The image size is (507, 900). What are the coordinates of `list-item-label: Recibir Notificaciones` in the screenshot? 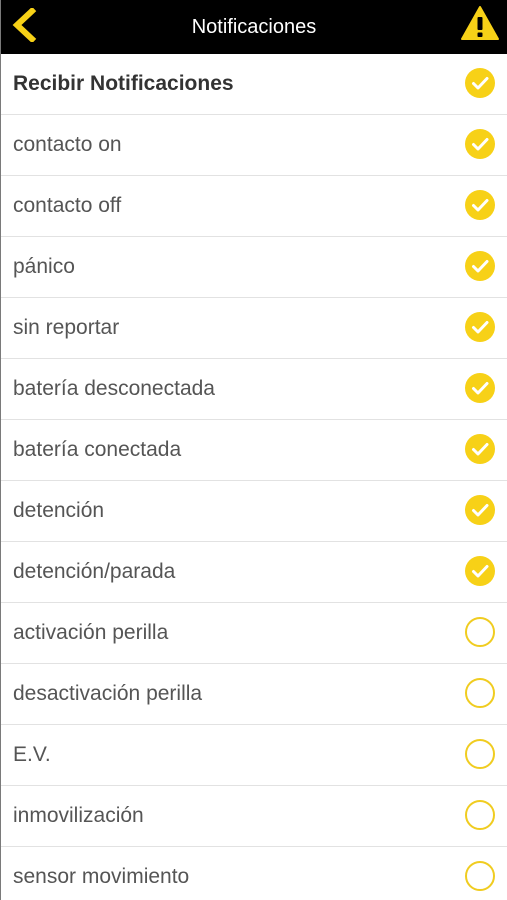 It's located at (123, 83).